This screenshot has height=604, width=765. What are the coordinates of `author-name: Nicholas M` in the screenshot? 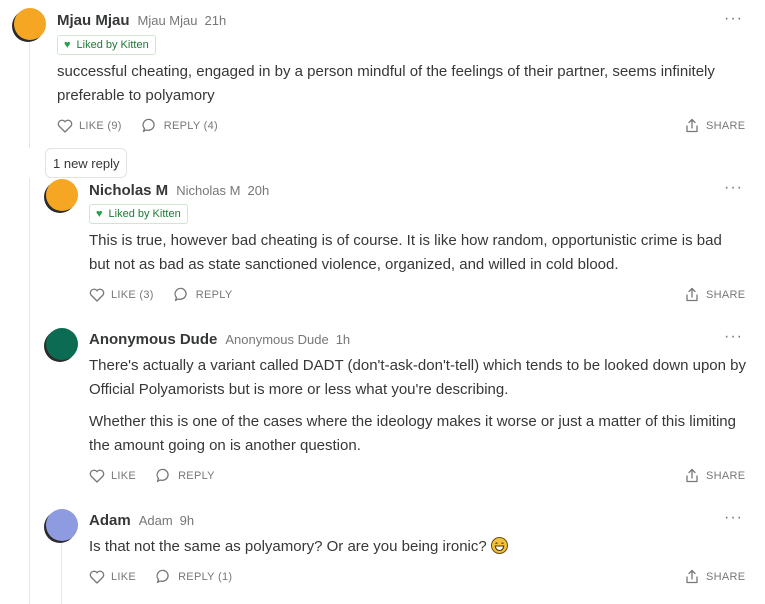 It's located at (128, 190).